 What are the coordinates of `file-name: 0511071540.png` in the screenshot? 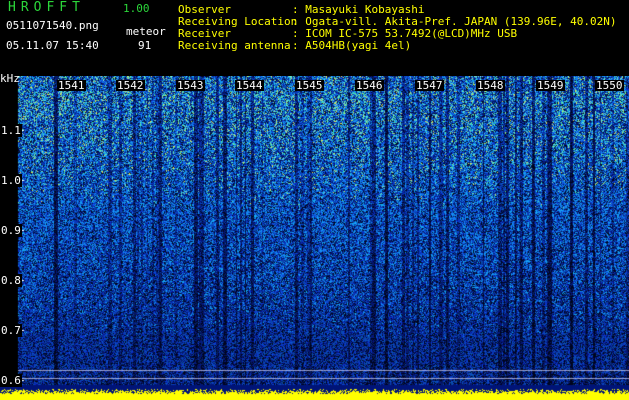 It's located at (52, 25).